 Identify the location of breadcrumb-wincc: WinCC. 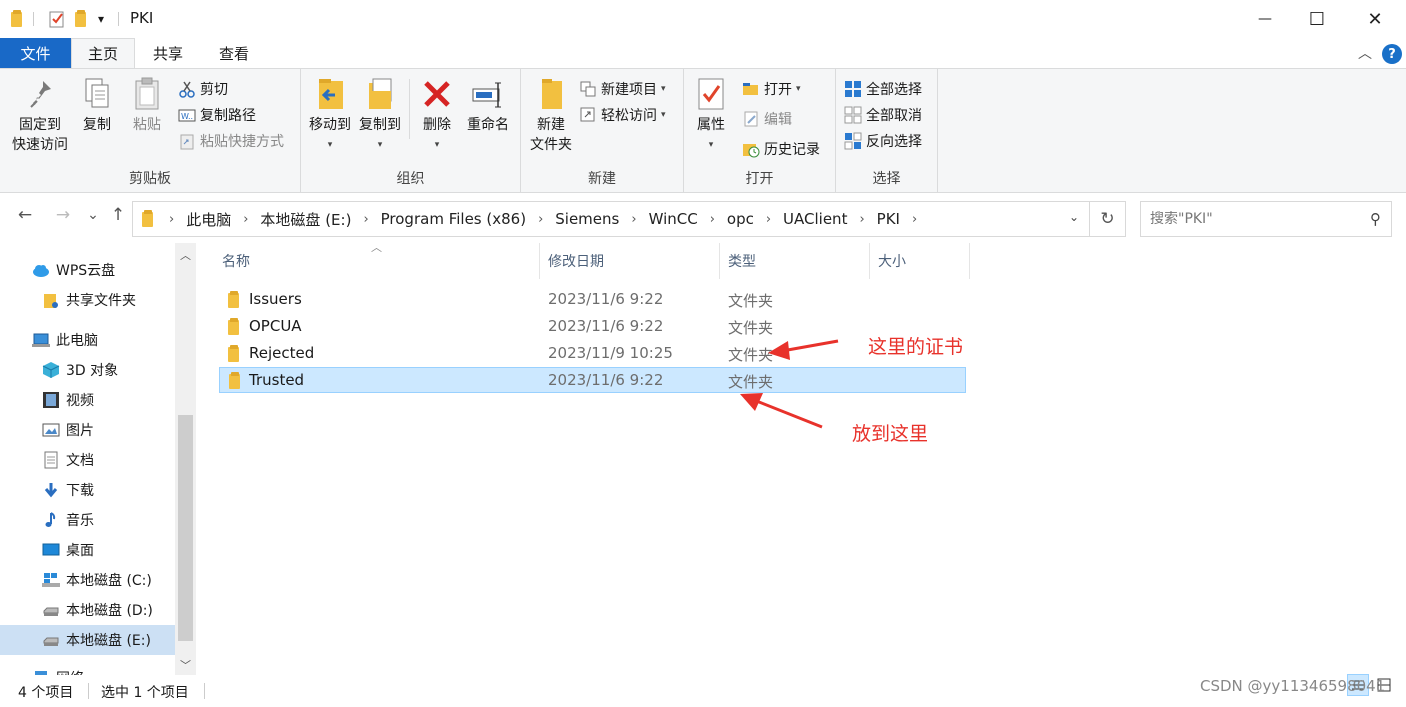
(673, 219).